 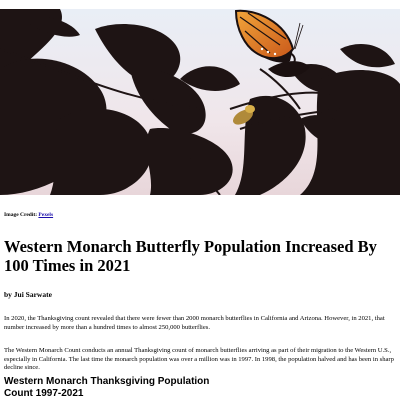 What do you see at coordinates (28, 294) in the screenshot?
I see `article-byline: by Jui Sarwate` at bounding box center [28, 294].